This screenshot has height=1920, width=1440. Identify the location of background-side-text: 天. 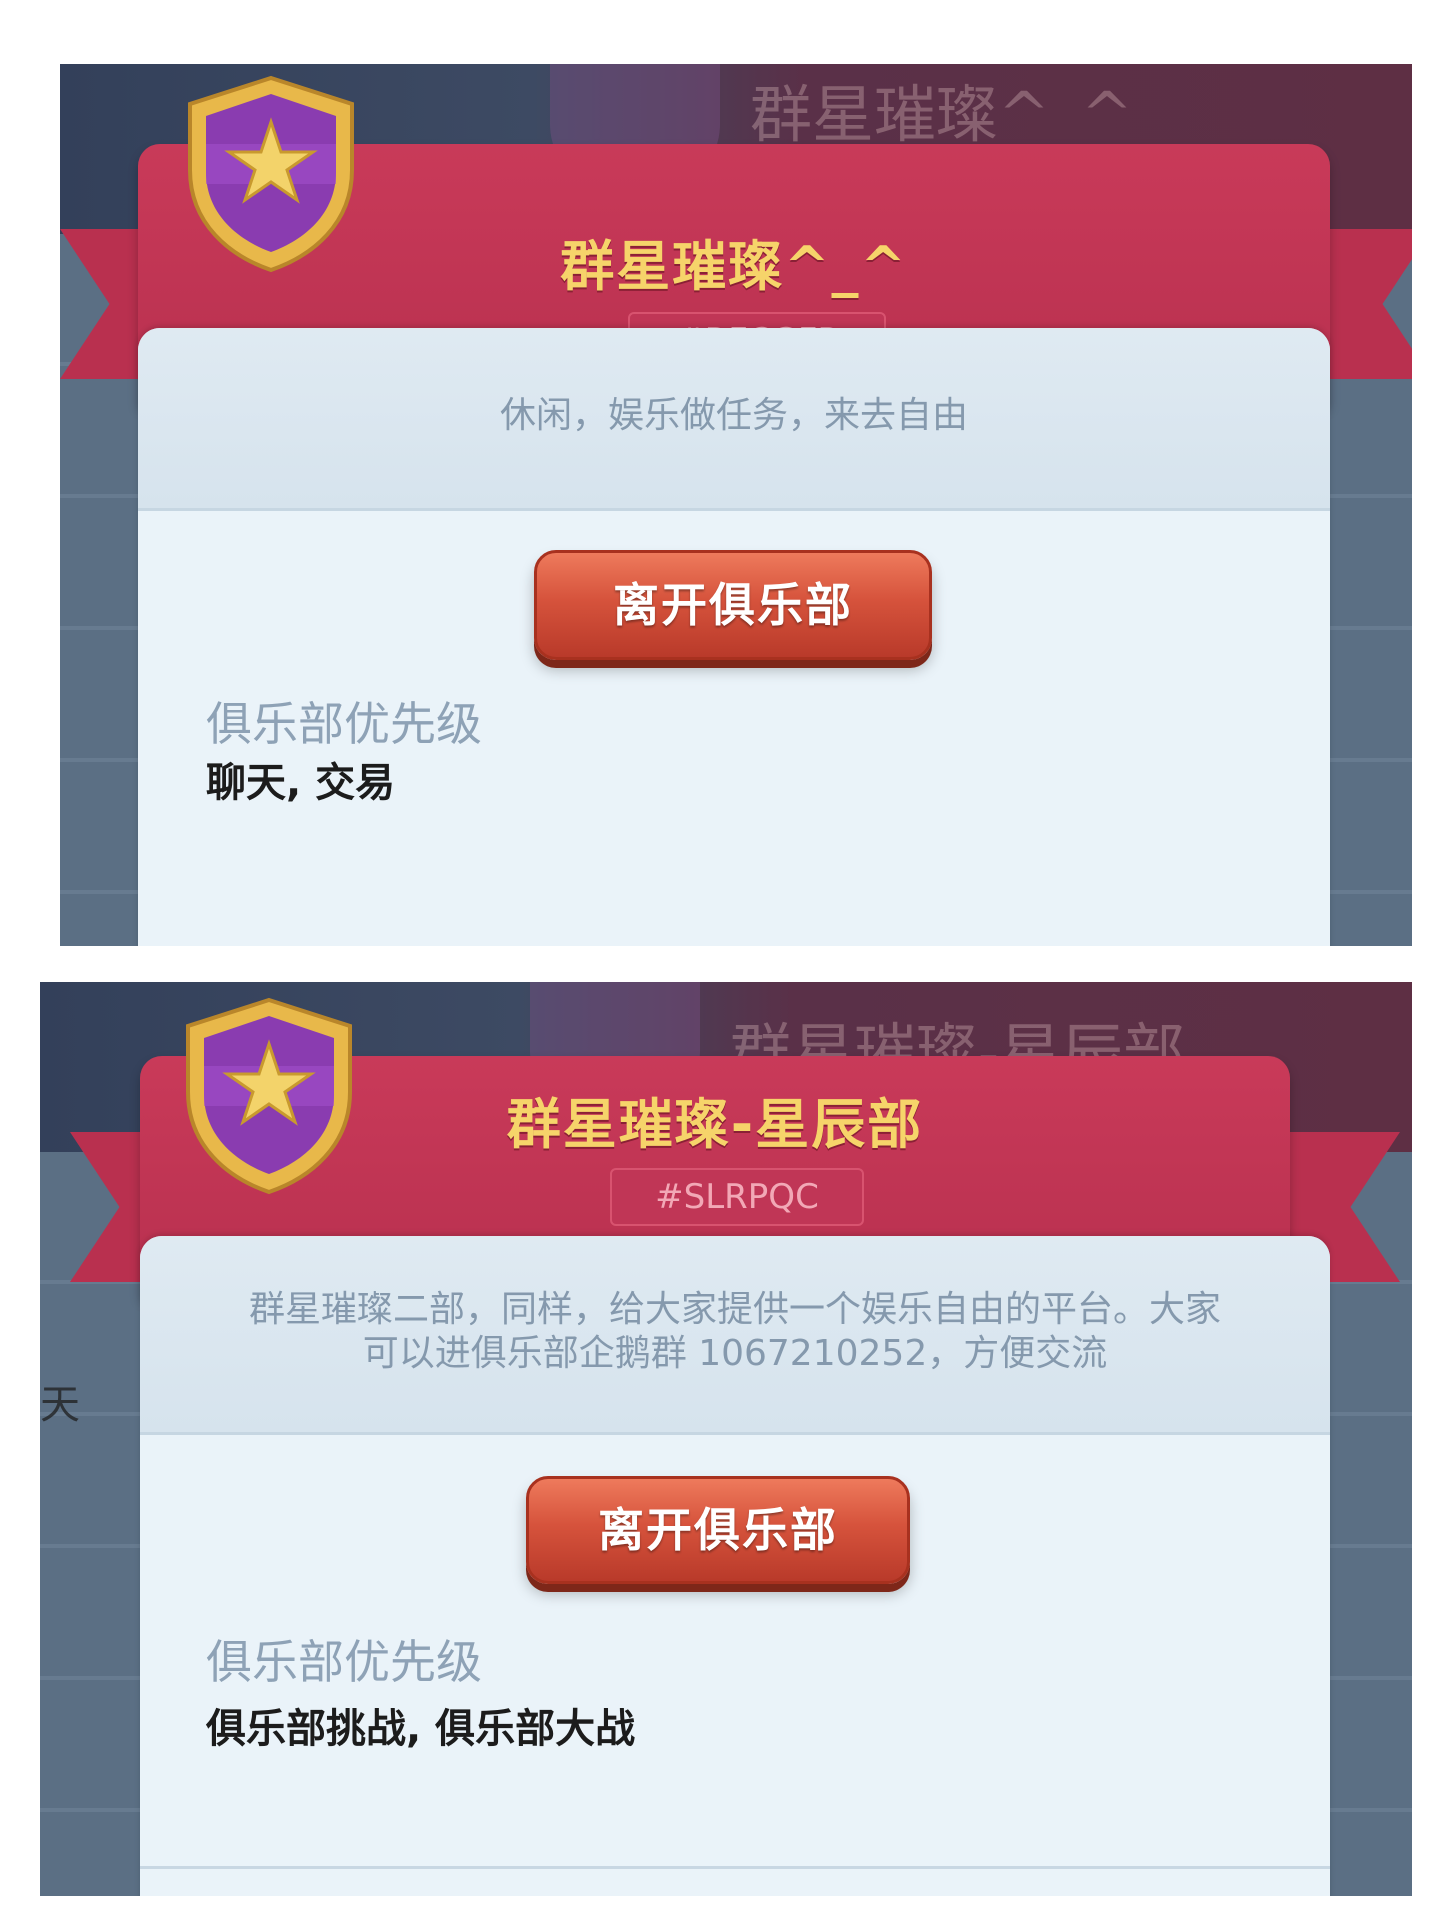
(60, 1405).